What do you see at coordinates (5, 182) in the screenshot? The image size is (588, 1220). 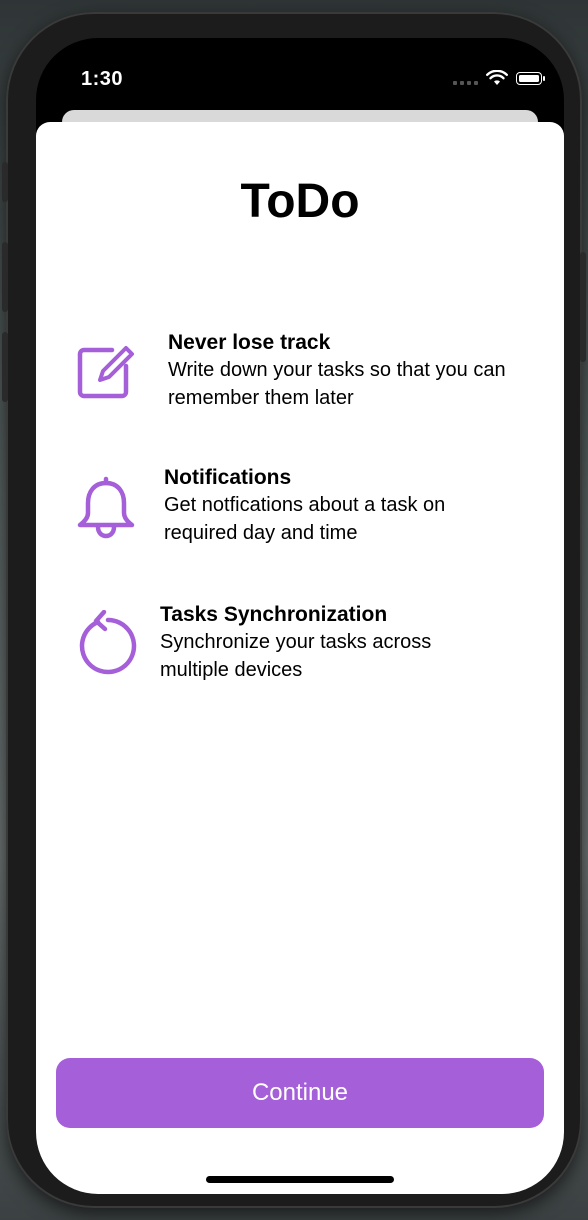 I see `mute-switch` at bounding box center [5, 182].